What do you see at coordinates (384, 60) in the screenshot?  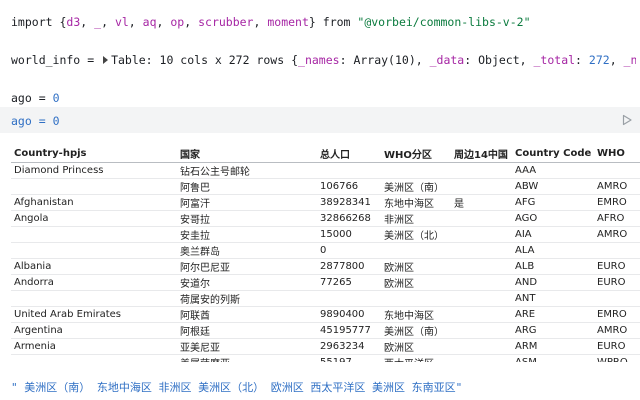 I see `world-info-val-names: Array(10)` at bounding box center [384, 60].